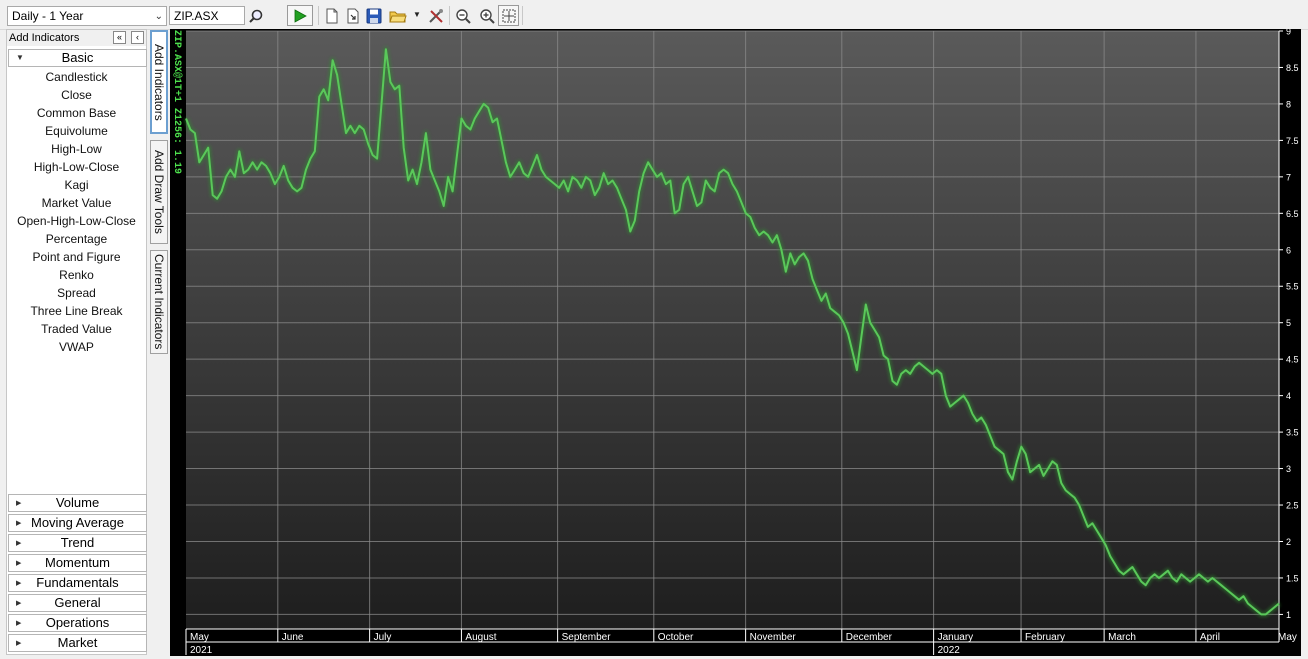  I want to click on category-label: General, so click(77, 602).